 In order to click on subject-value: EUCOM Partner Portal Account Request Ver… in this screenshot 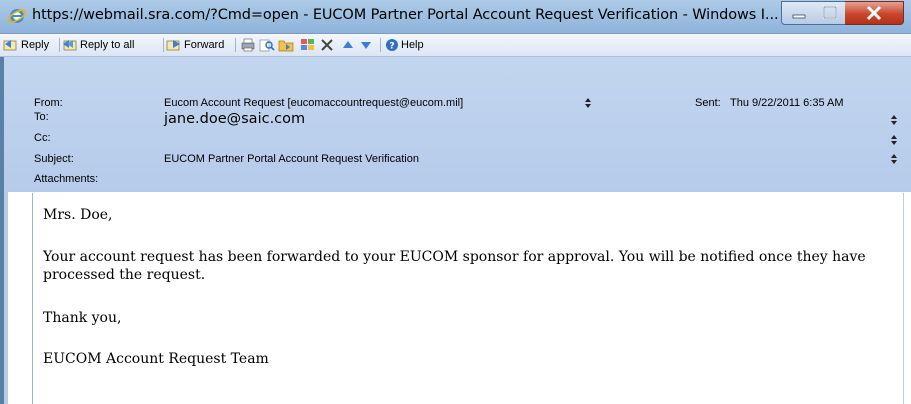, I will do `click(291, 159)`.